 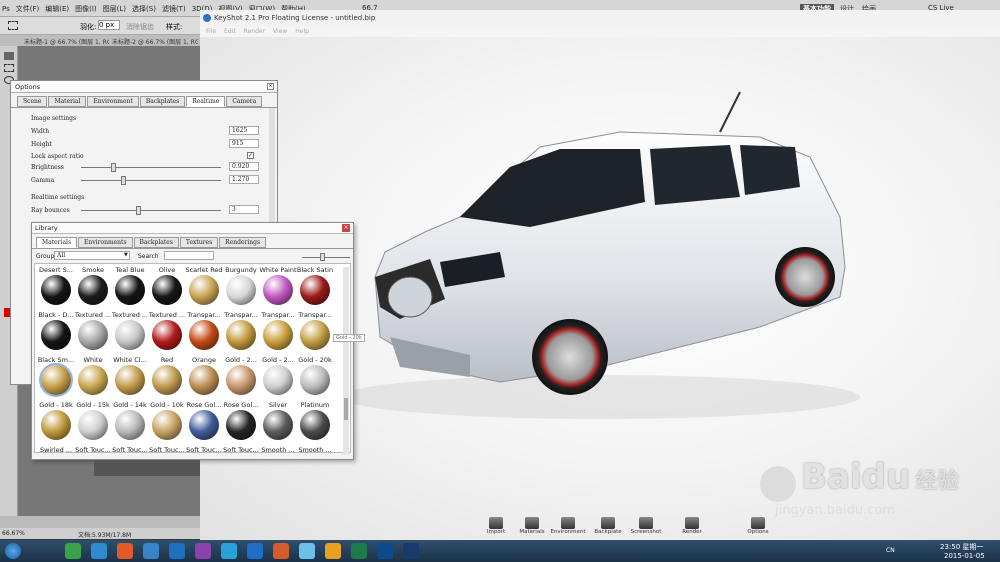 I want to click on toolbar-backplate-button: Backplate, so click(x=608, y=526).